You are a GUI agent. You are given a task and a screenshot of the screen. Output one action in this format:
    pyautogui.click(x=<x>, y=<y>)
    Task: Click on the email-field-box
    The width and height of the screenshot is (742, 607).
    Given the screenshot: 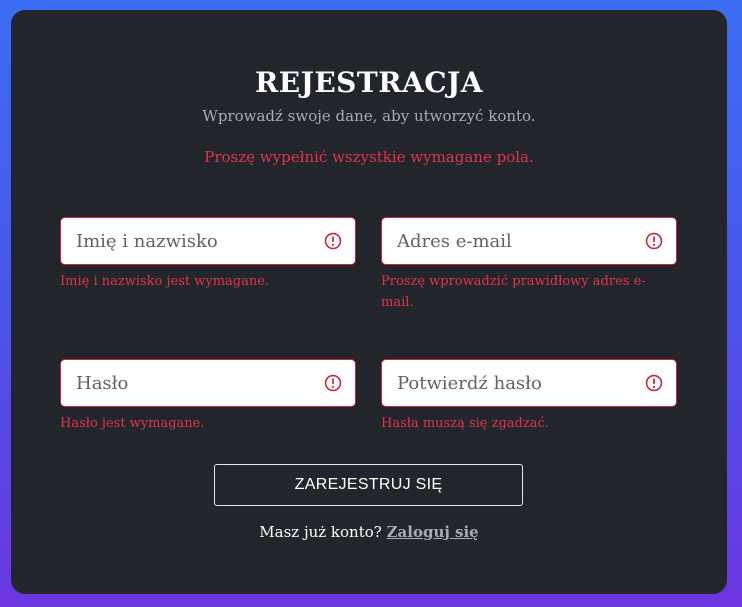 What is the action you would take?
    pyautogui.click(x=529, y=241)
    